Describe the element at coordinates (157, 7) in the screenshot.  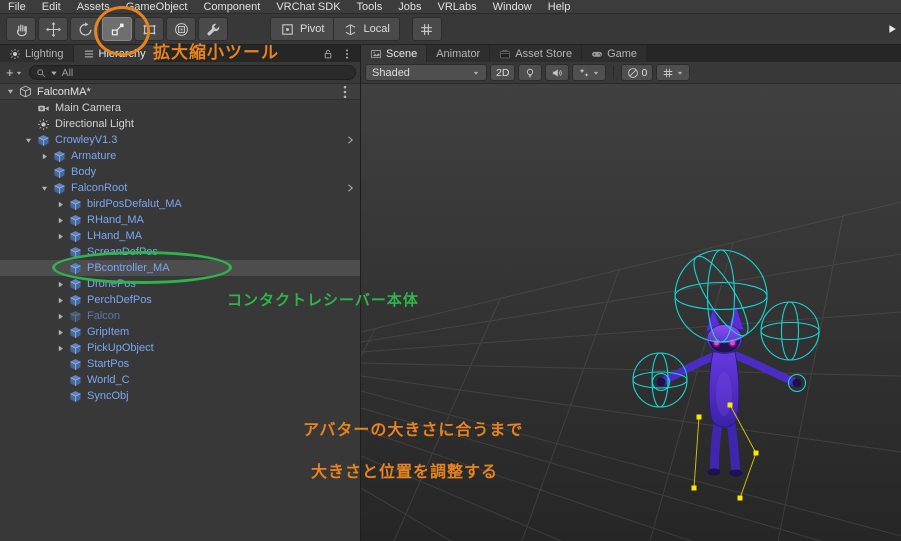
I see `menu-gameobject: GameObject` at that location.